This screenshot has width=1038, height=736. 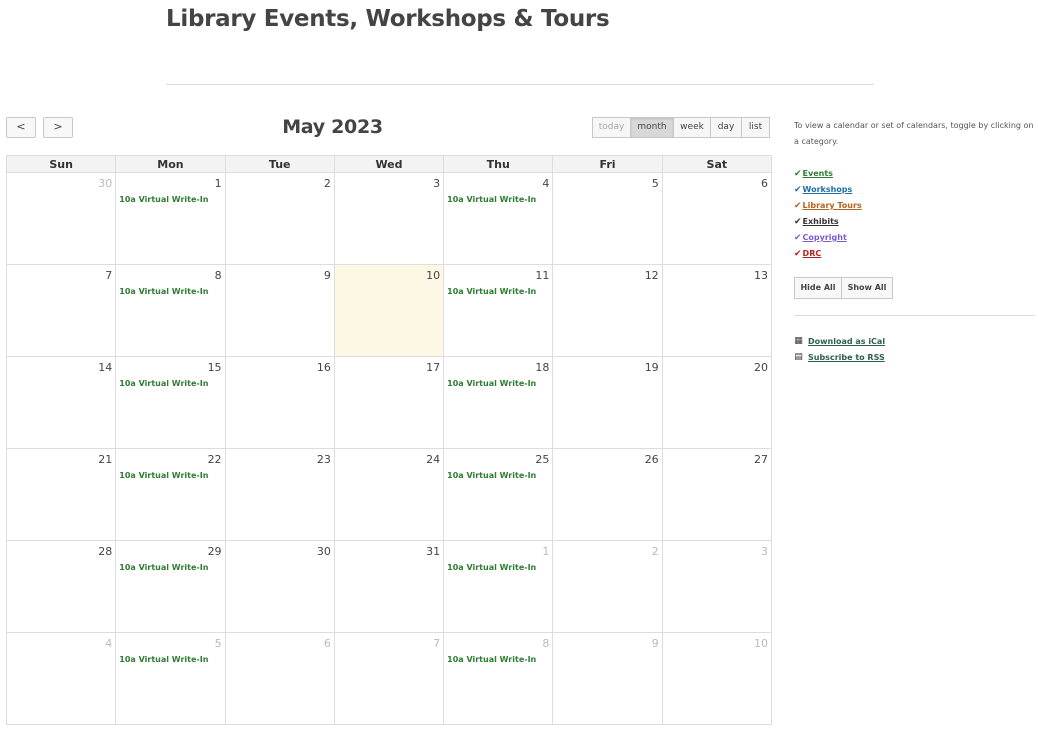 I want to click on day-cell: 13, so click(x=717, y=310).